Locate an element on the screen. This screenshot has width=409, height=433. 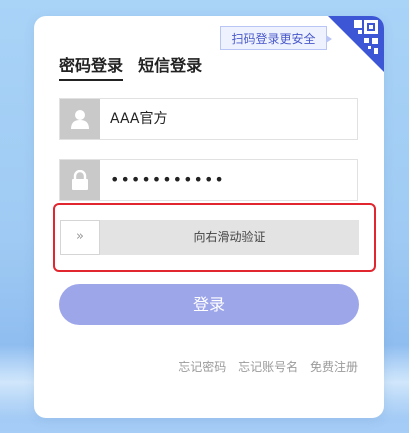
tab-sms-login: 短信登录 is located at coordinates (170, 64).